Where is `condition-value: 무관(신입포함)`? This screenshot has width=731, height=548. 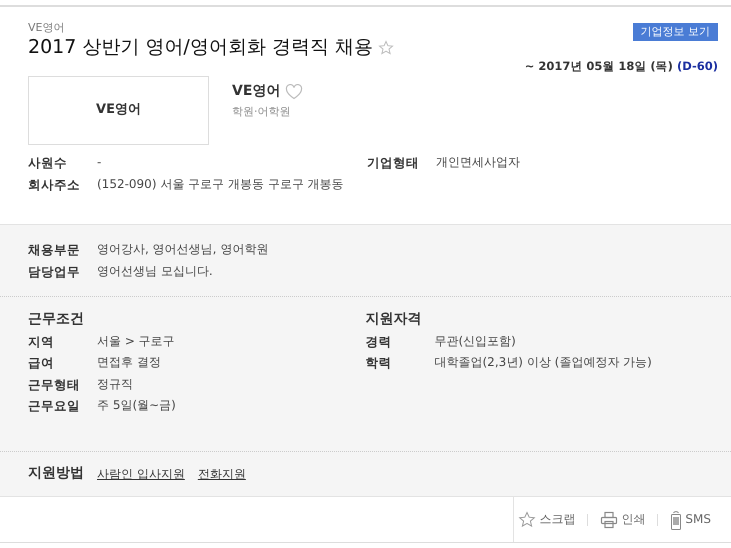
condition-value: 무관(신입포함) is located at coordinates (475, 342).